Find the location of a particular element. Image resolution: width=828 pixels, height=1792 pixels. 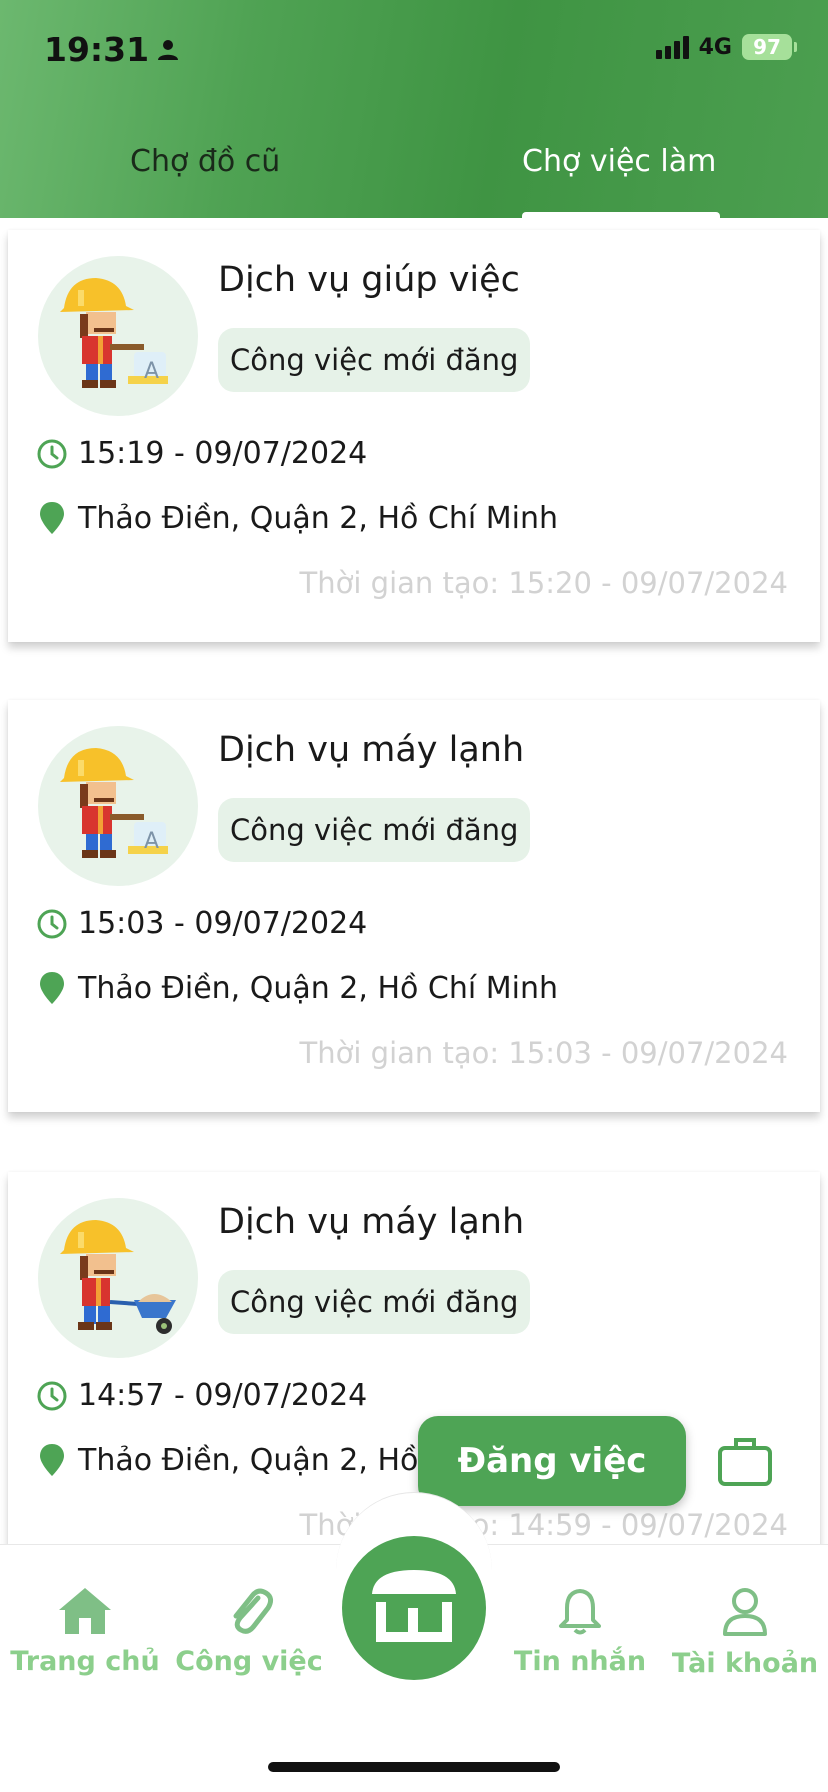

app-header: 19:31 4G 97 Chợ đồ cũ Chợ việc làm is located at coordinates (414, 110).